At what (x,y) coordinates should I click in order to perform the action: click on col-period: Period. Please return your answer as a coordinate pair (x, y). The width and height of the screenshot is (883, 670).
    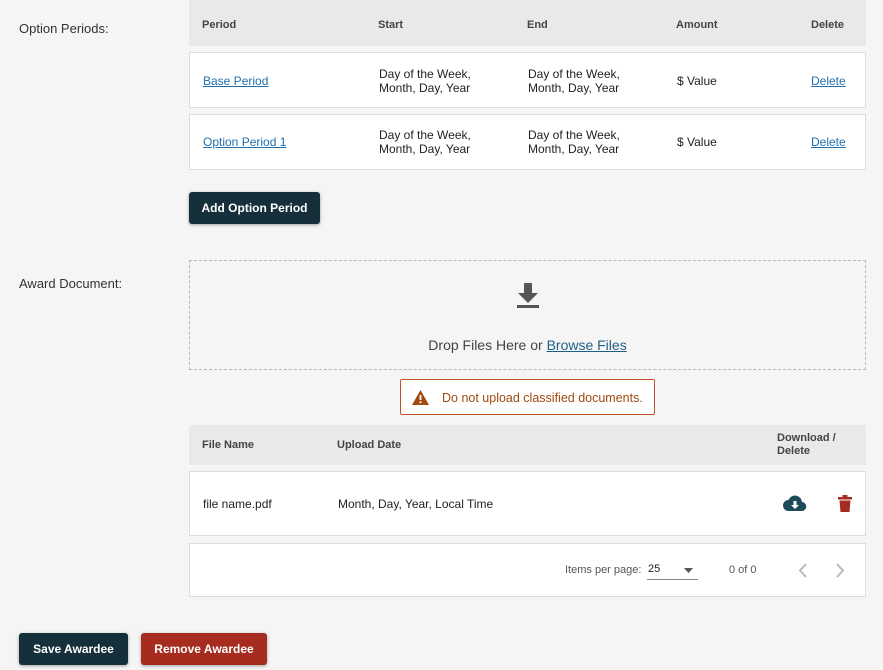
    Looking at the image, I should click on (219, 25).